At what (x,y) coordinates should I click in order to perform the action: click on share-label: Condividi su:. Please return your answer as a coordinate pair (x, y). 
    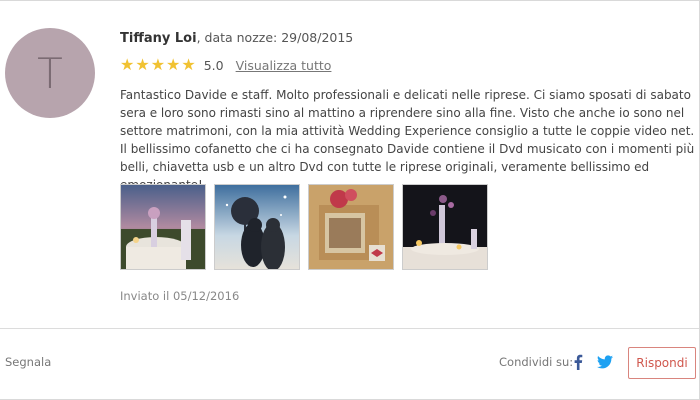
    Looking at the image, I should click on (536, 362).